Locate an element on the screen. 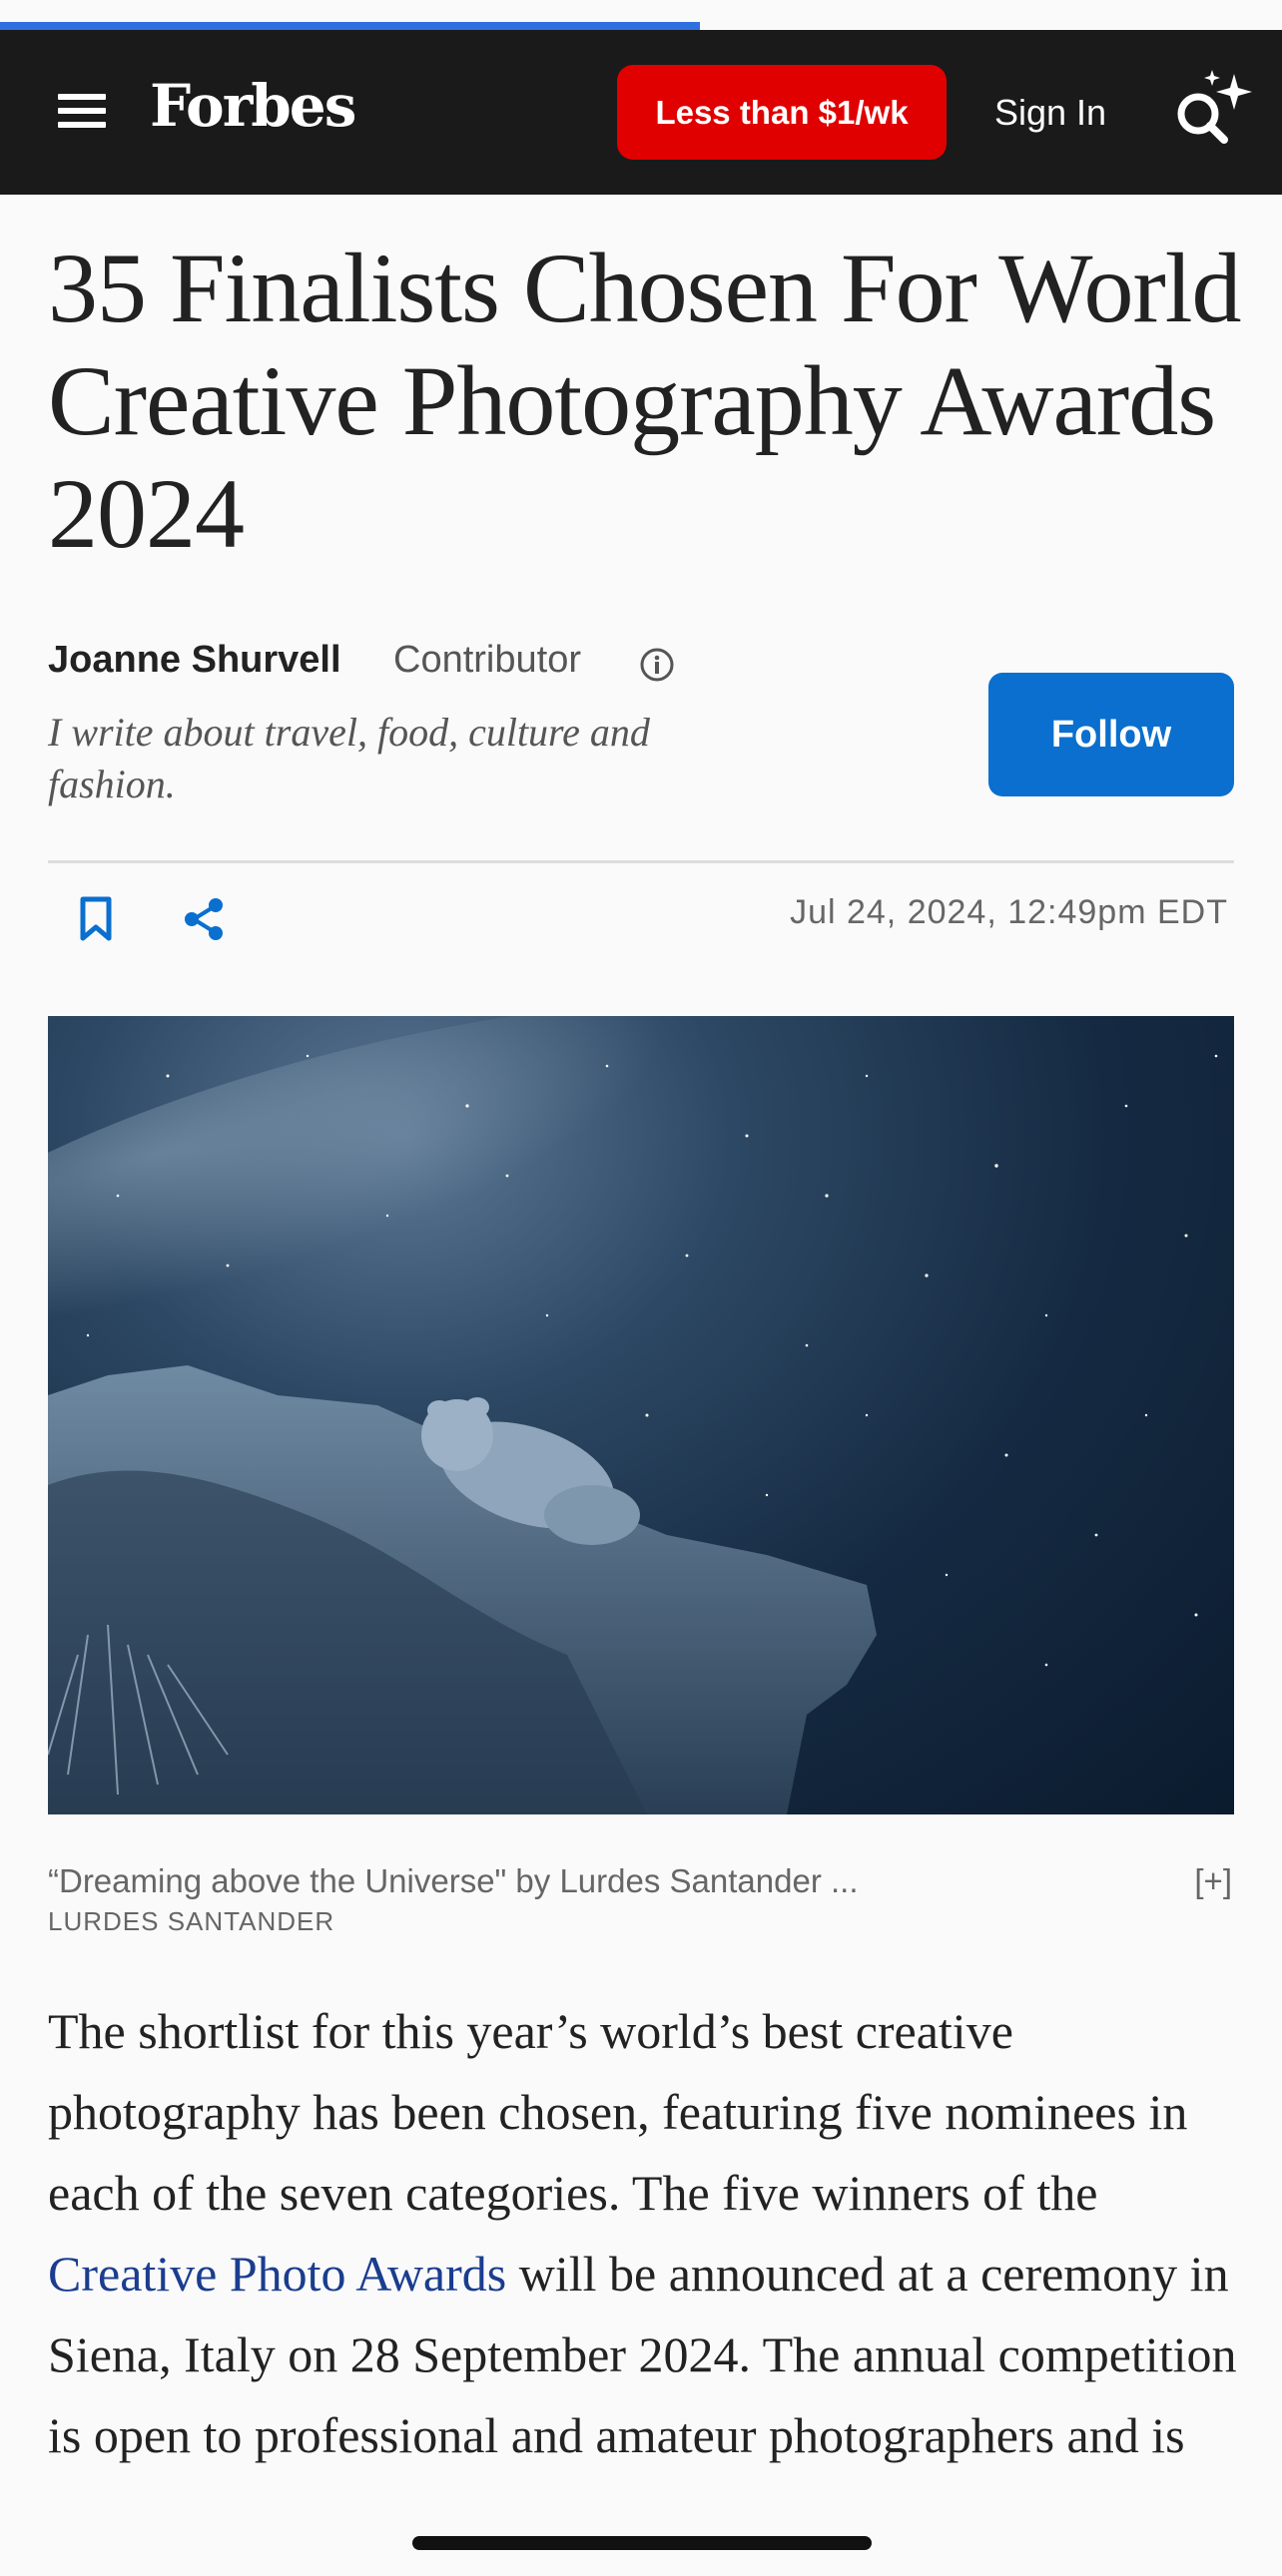 The width and height of the screenshot is (1282, 2576). sign-in-link: Sign In is located at coordinates (1050, 113).